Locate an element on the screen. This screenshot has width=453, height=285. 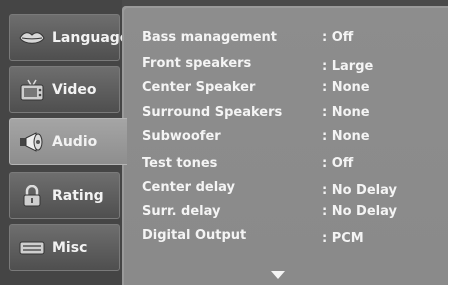
setting-name: Surr. delay is located at coordinates (181, 211).